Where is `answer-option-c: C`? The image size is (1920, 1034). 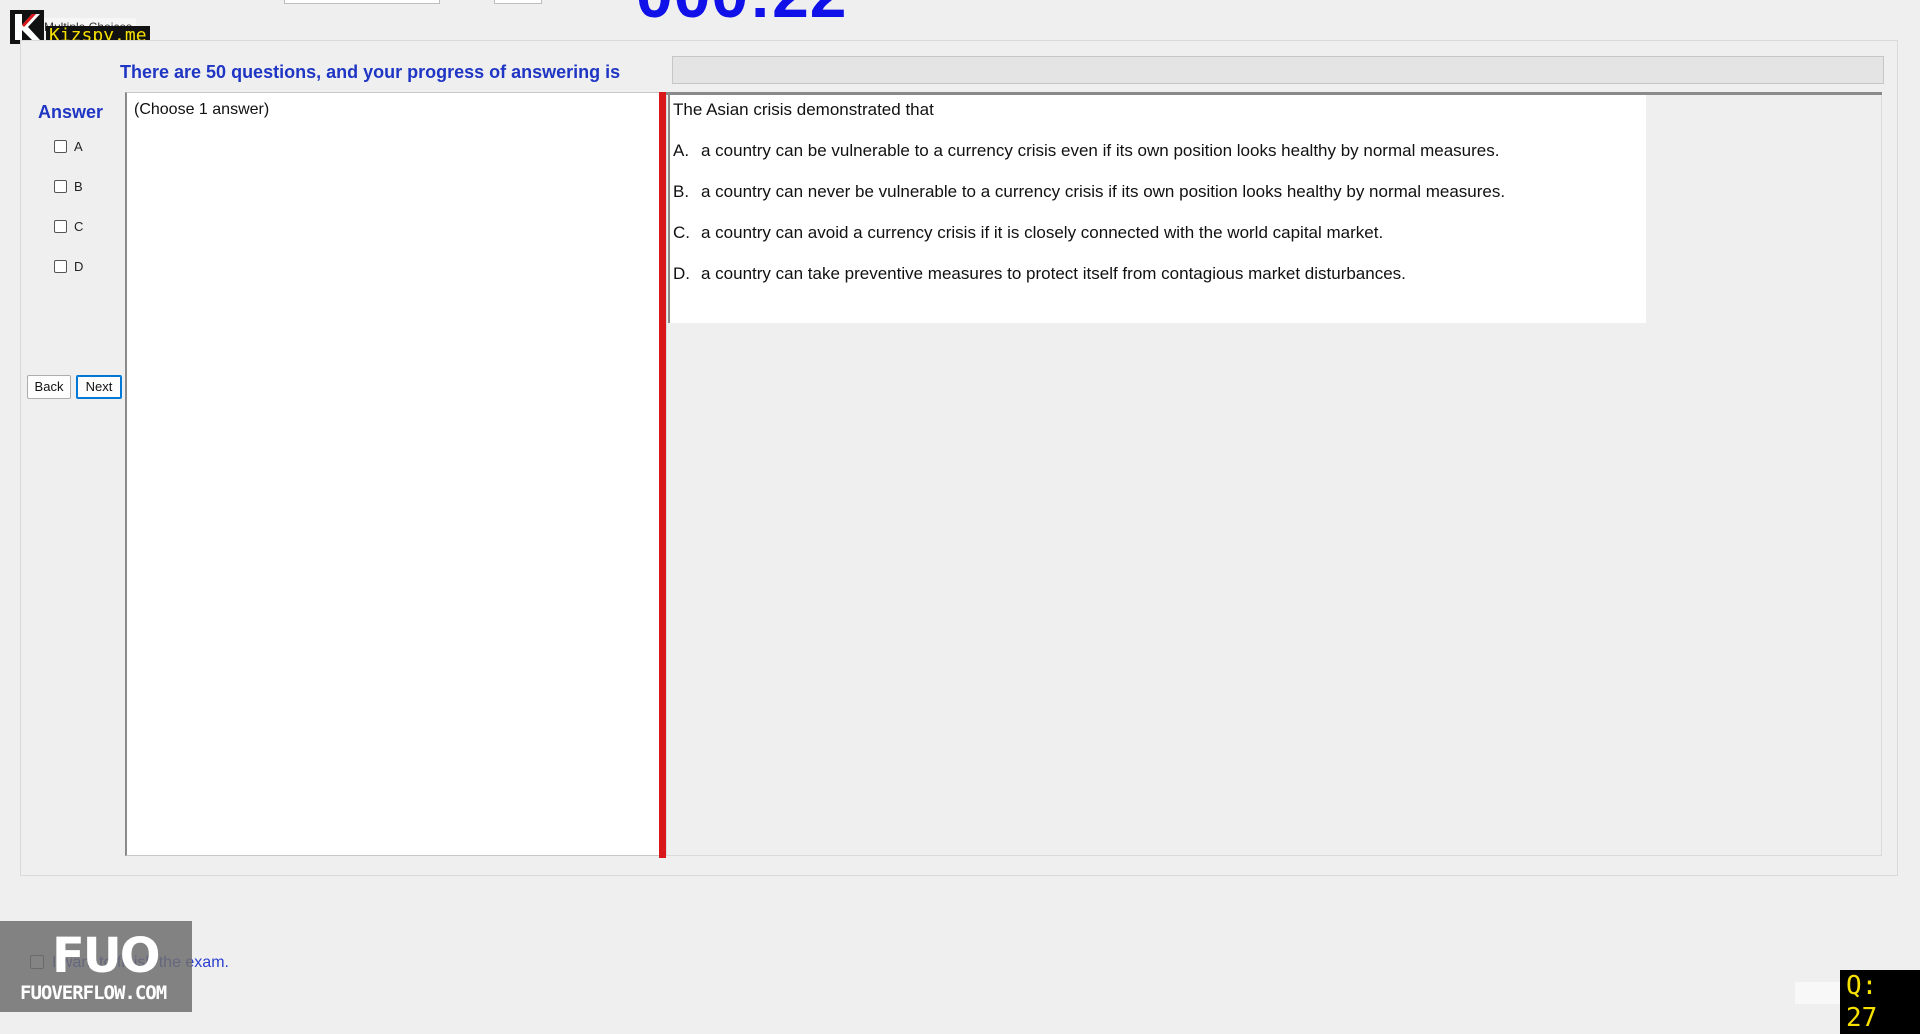 answer-option-c: C is located at coordinates (68, 226).